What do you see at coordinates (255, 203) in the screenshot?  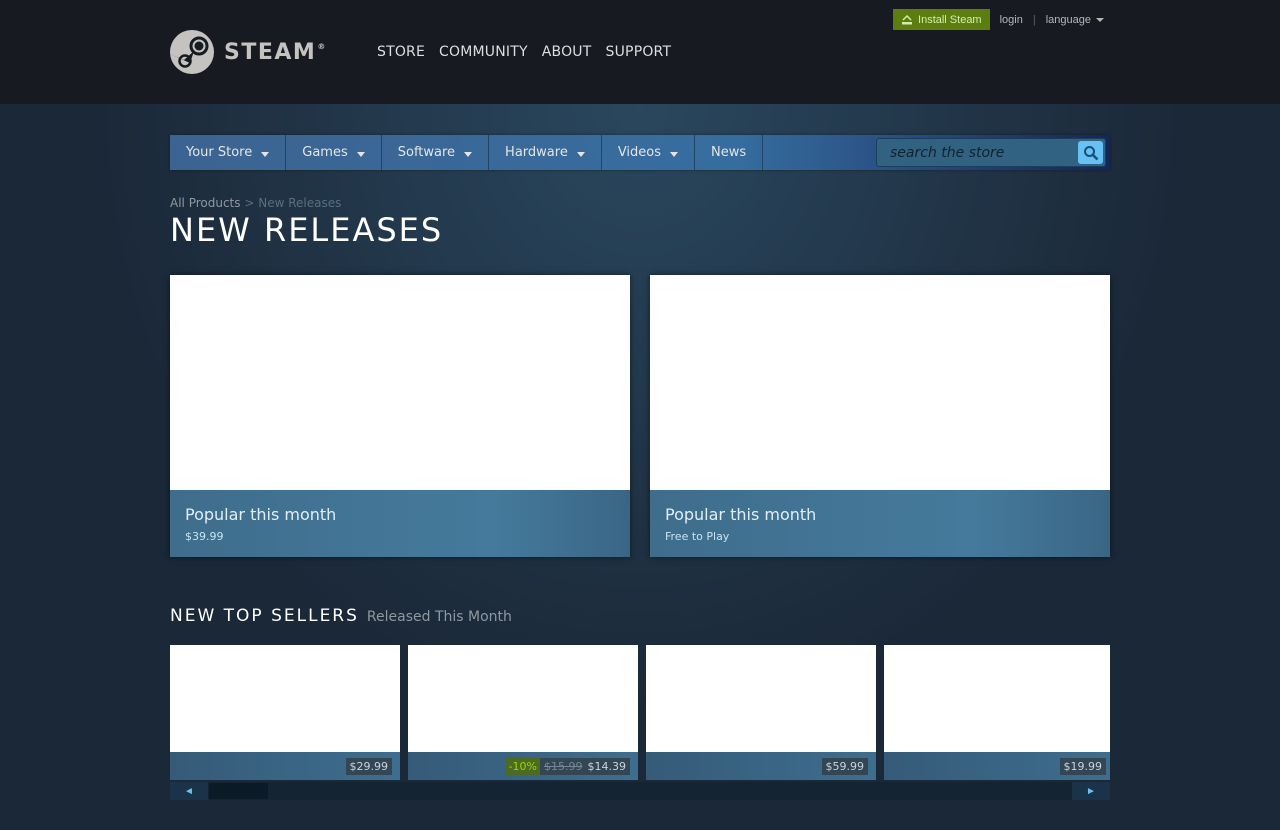 I see `breadcrumb: All Products > New Releases` at bounding box center [255, 203].